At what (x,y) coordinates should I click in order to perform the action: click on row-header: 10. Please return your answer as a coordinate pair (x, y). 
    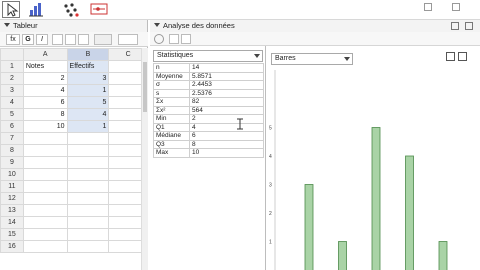
    Looking at the image, I should click on (12, 174).